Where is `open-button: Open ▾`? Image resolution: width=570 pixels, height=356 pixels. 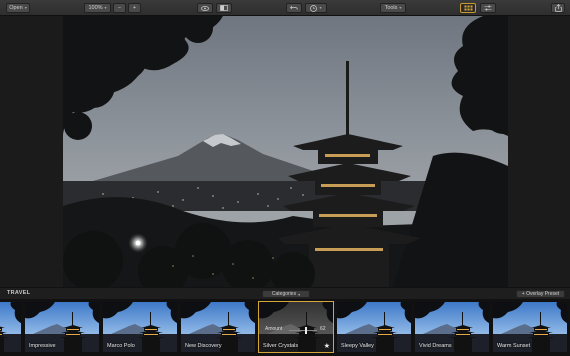
open-button: Open ▾ is located at coordinates (18, 8).